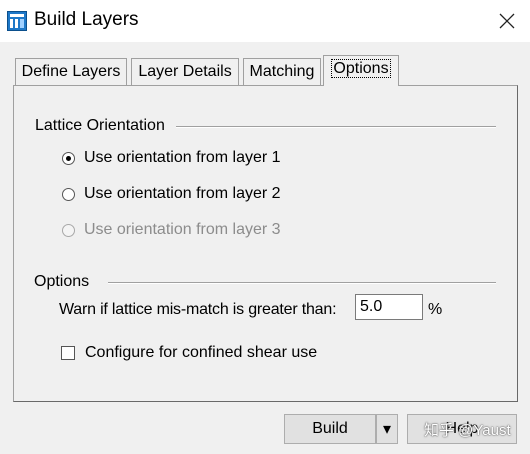  What do you see at coordinates (86, 19) in the screenshot?
I see `window-title: Build Layers` at bounding box center [86, 19].